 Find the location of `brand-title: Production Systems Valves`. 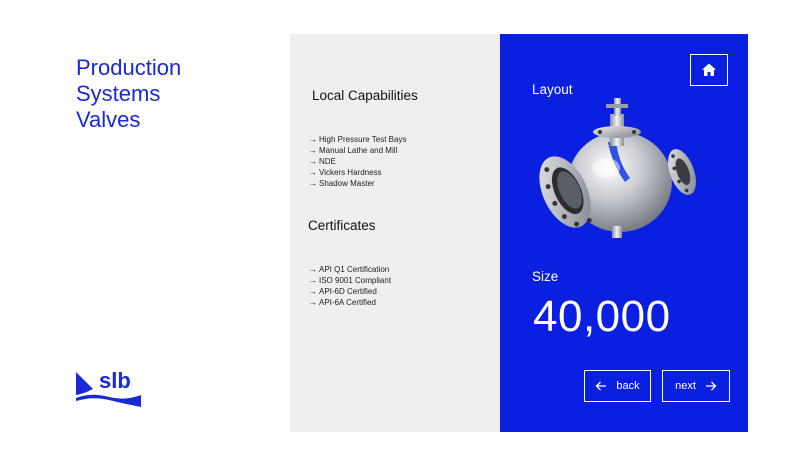

brand-title: Production Systems Valves is located at coordinates (128, 94).